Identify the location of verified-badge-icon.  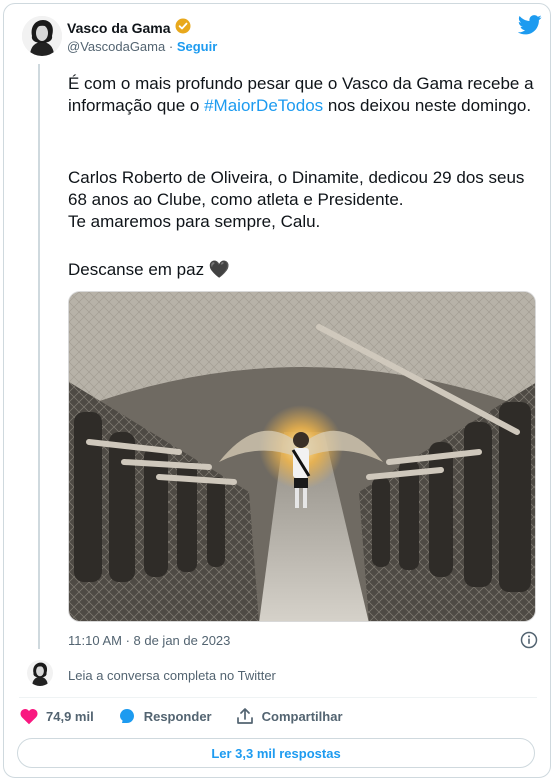
(183, 27).